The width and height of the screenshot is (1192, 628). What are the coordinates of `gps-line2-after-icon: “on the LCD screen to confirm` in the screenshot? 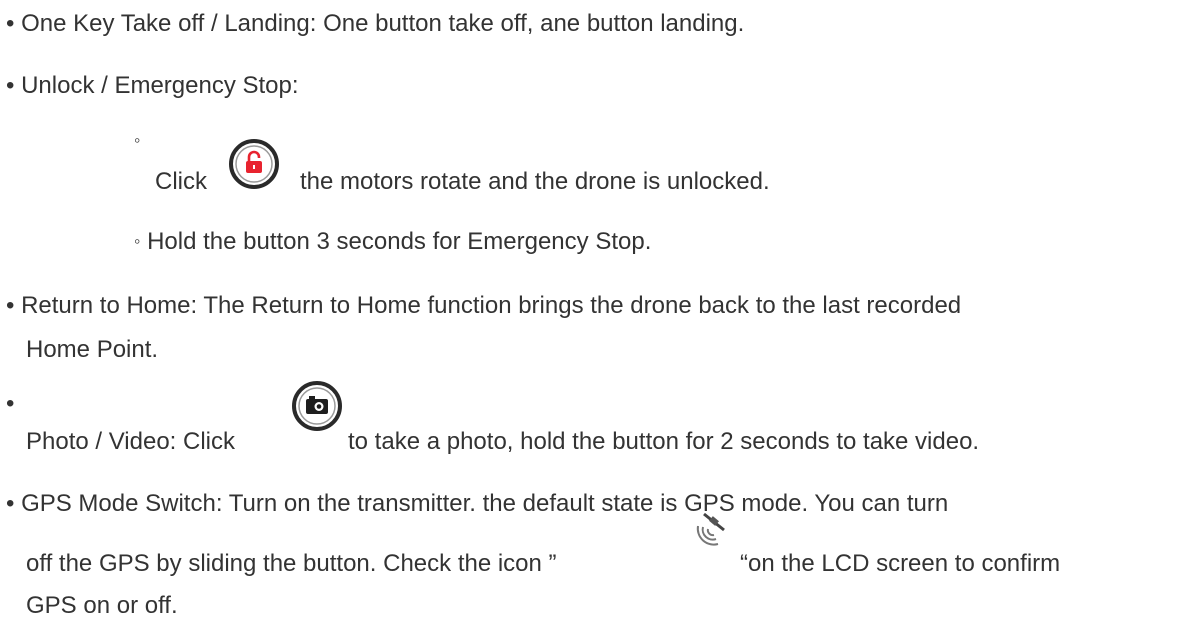 It's located at (900, 563).